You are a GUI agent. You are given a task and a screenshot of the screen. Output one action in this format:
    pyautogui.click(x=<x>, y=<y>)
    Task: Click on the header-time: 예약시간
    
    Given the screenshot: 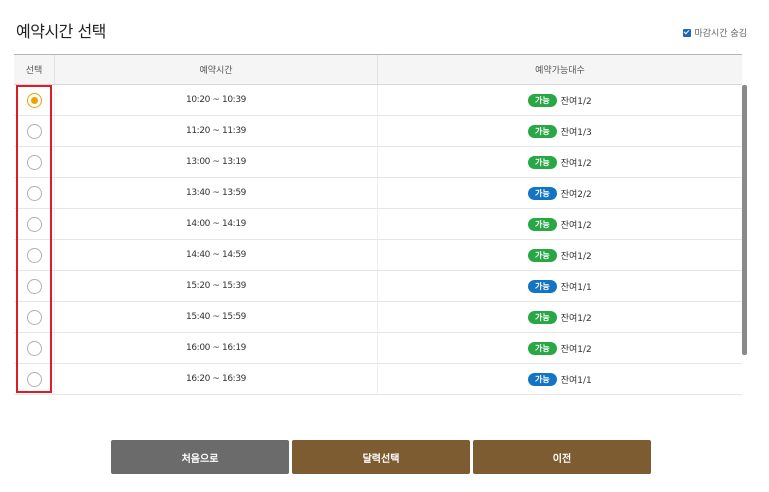 What is the action you would take?
    pyautogui.click(x=216, y=69)
    